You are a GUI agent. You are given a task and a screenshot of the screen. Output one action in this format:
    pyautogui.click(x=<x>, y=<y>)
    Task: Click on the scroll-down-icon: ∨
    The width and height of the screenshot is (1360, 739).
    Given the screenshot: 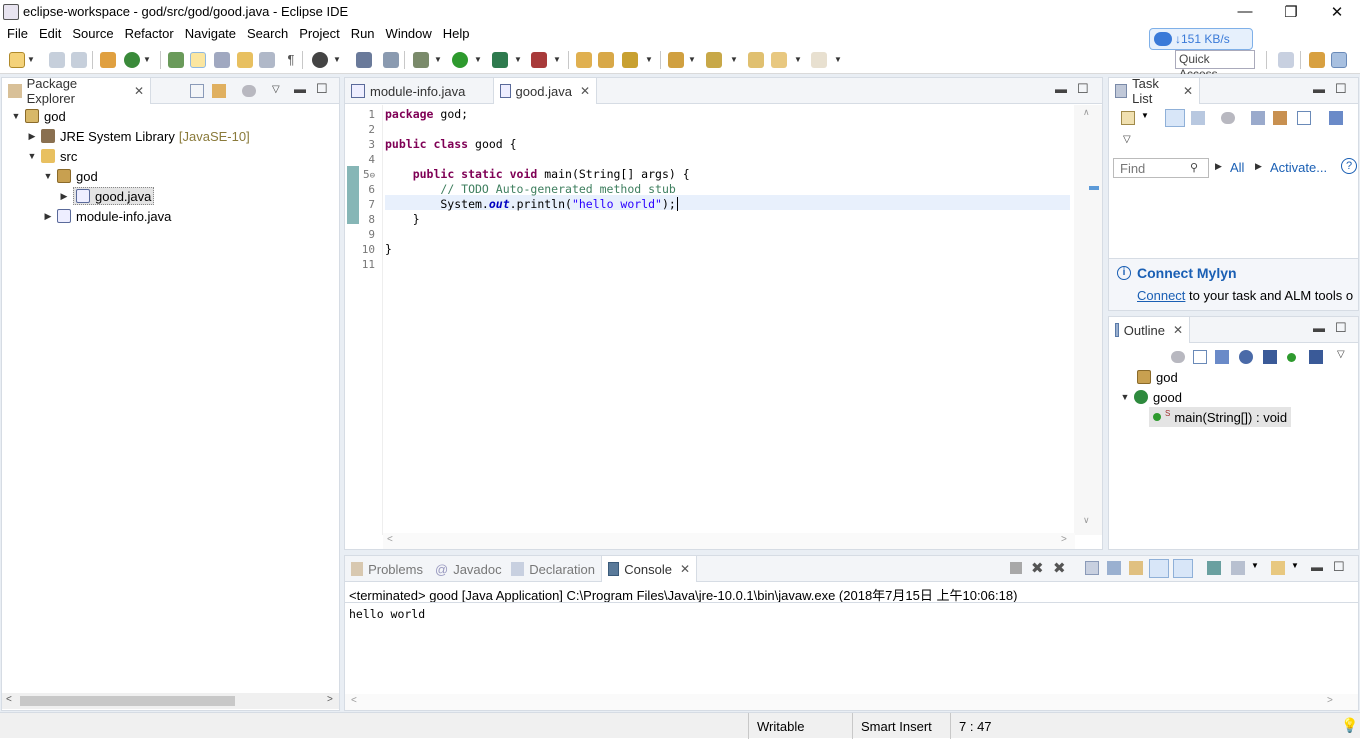 What is the action you would take?
    pyautogui.click(x=1086, y=520)
    